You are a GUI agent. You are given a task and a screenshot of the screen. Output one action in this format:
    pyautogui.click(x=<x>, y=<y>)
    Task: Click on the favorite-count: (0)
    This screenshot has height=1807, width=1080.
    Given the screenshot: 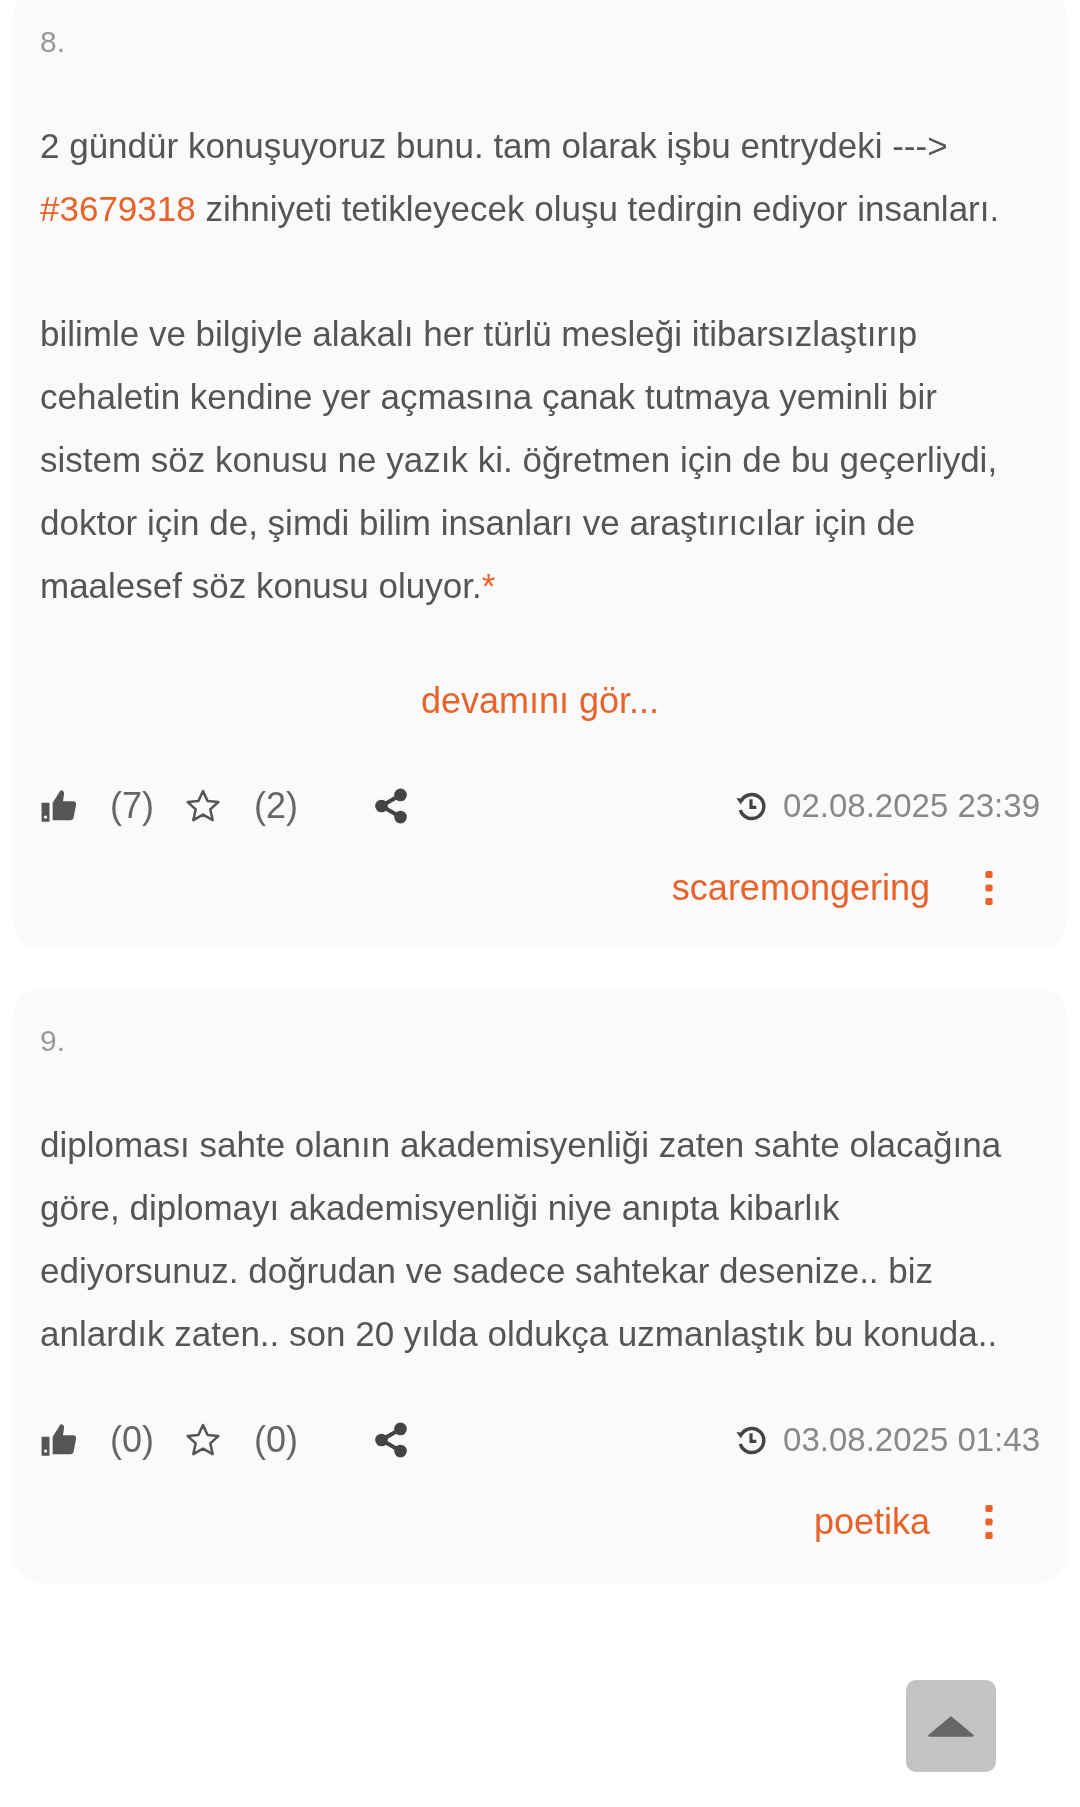 What is the action you would take?
    pyautogui.click(x=276, y=1440)
    